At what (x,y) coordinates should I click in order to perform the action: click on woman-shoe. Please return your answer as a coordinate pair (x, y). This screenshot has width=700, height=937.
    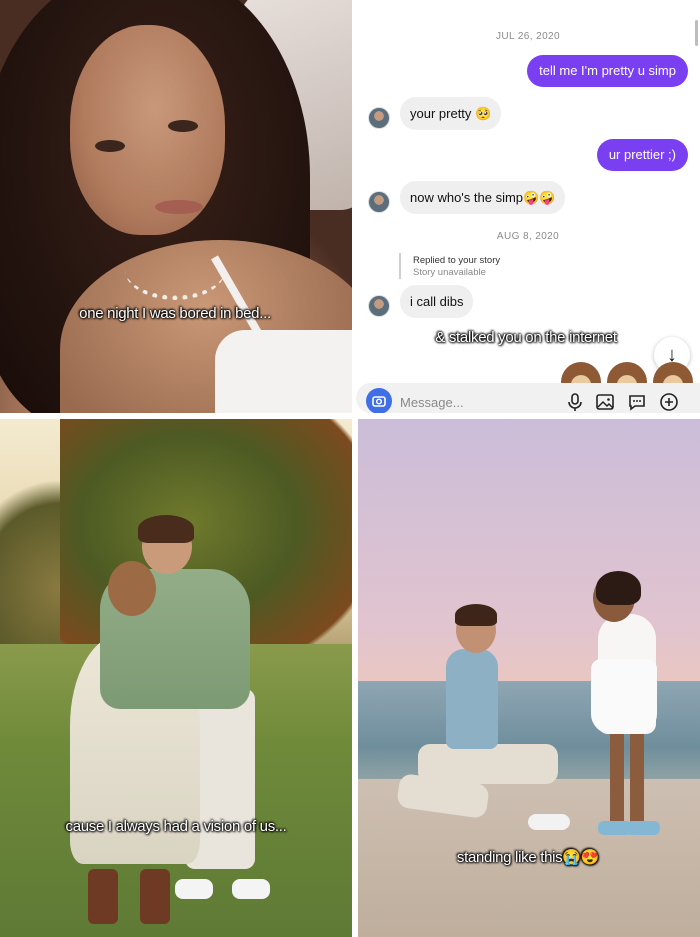
    Looking at the image, I should click on (643, 828).